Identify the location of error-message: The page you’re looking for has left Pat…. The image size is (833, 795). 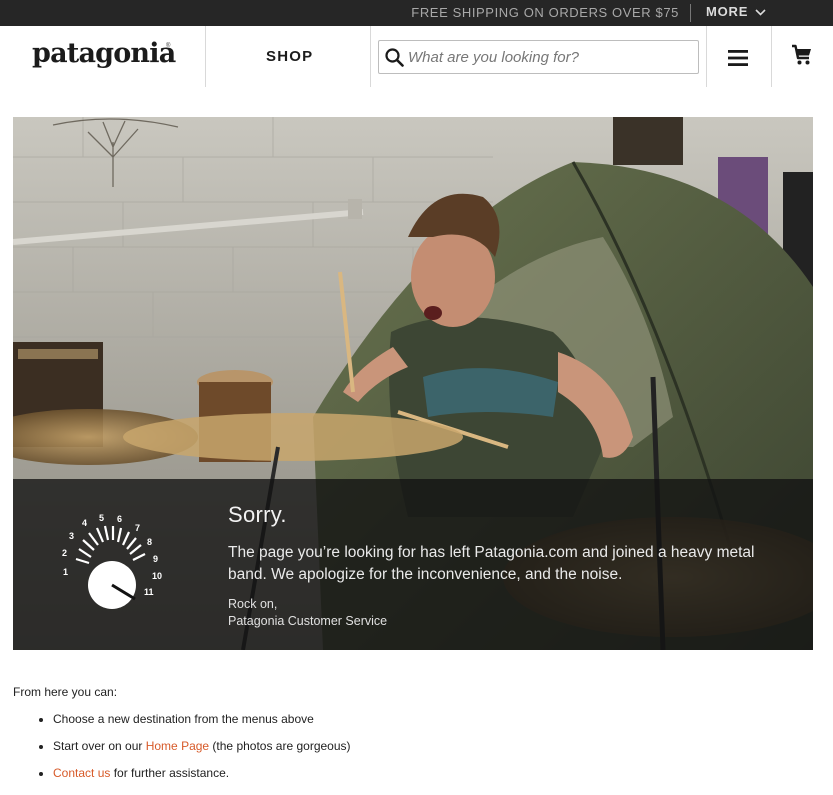
(491, 563).